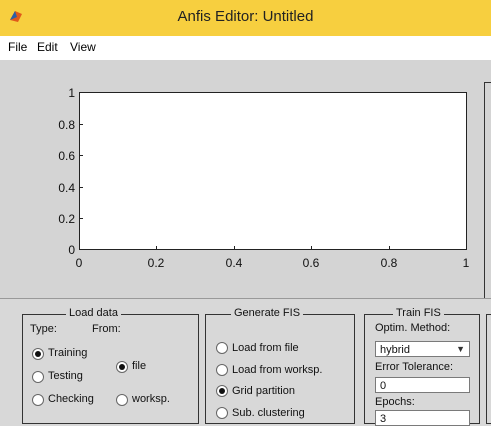  I want to click on sub-clustering-label: Sub. clustering, so click(268, 413).